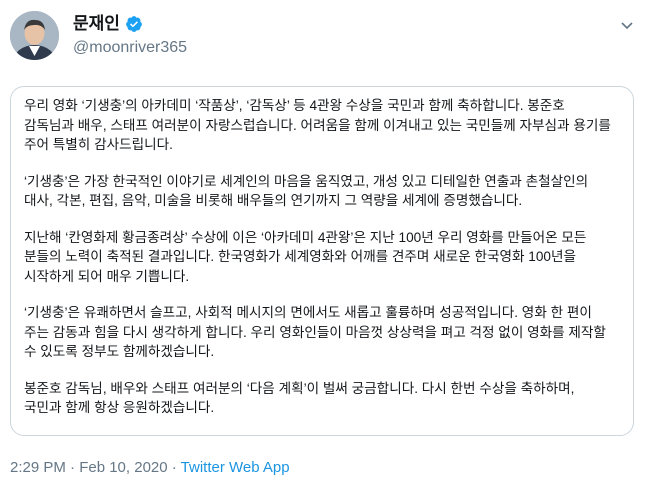 Image resolution: width=650 pixels, height=488 pixels. Describe the element at coordinates (627, 25) in the screenshot. I see `chevron-down-icon` at that location.